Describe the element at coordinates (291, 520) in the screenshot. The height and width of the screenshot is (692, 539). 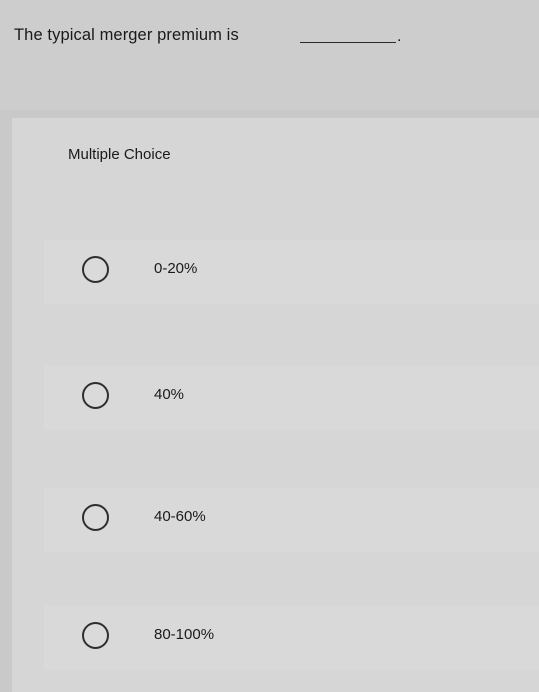
I see `option-40-60: 40-60%` at that location.